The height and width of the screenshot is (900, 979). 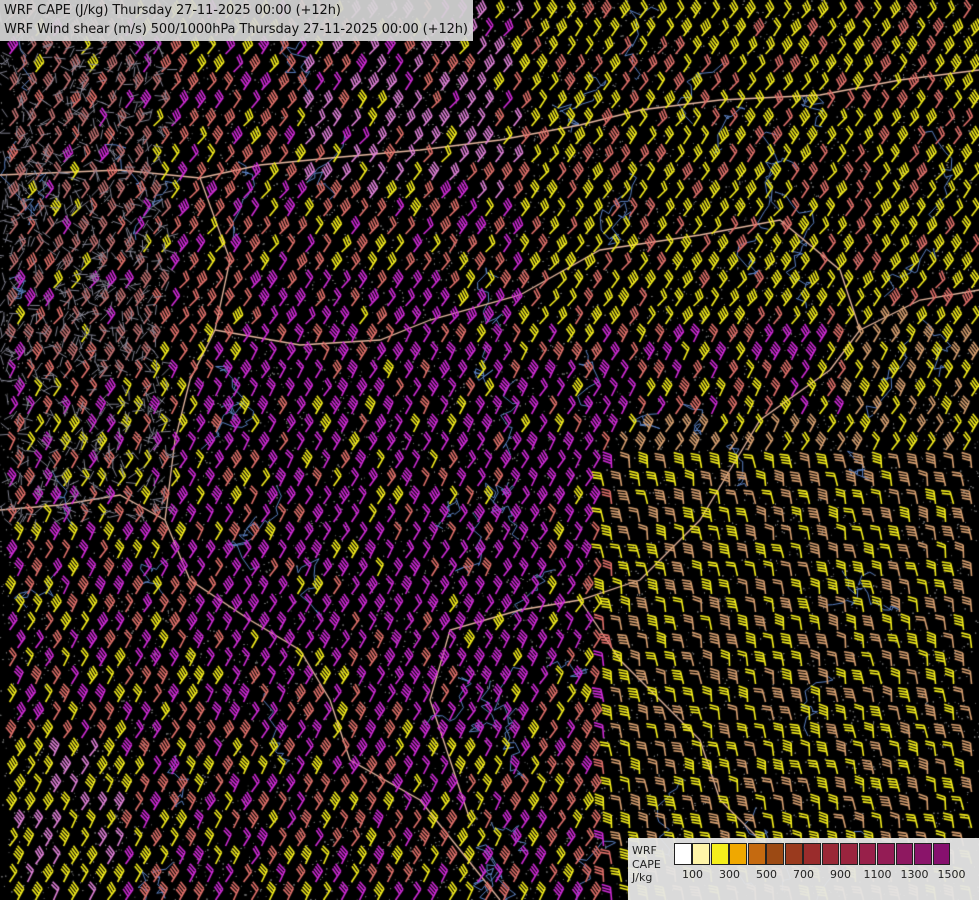 I want to click on legend-tick-label: 300, so click(x=729, y=874).